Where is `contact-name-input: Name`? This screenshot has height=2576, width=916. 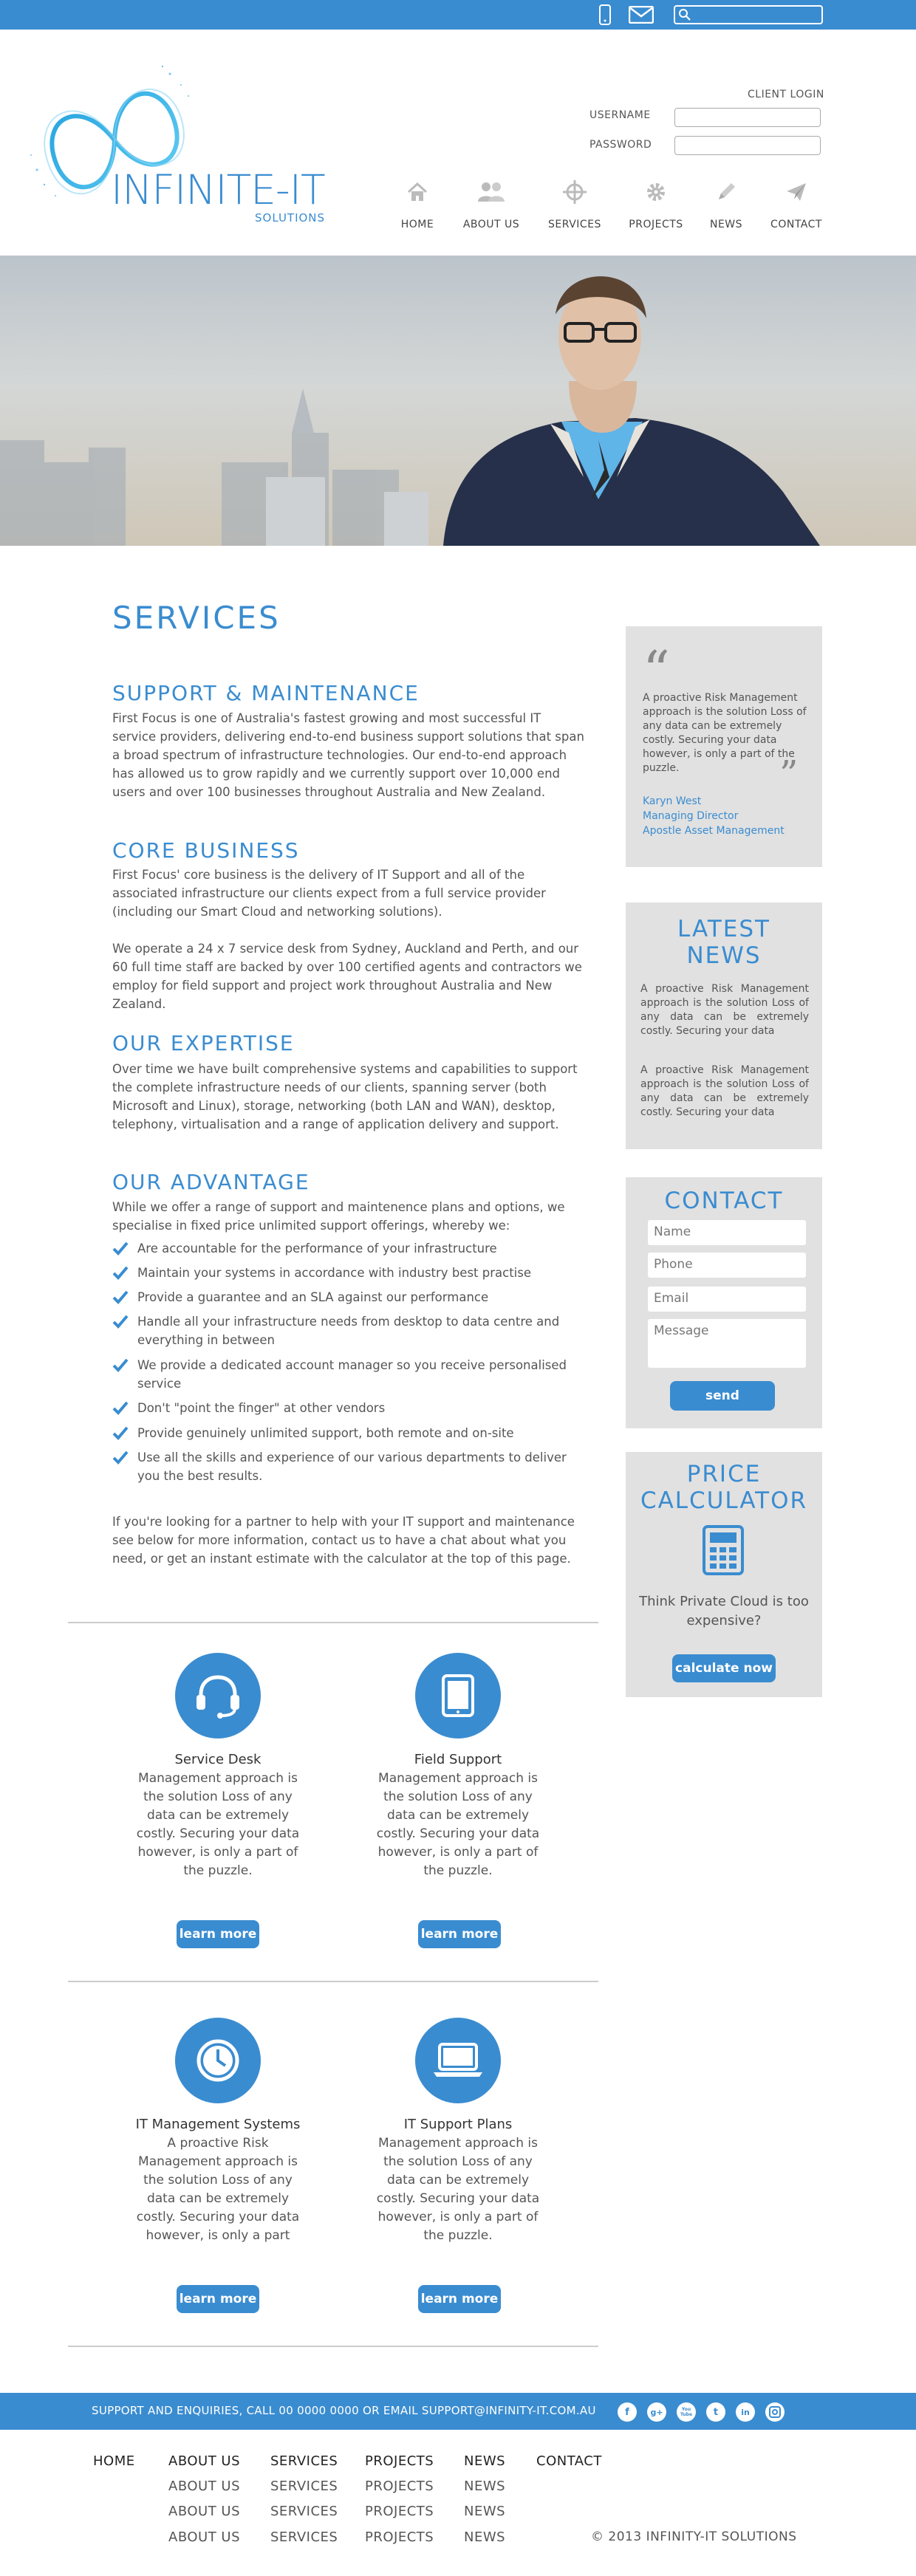
contact-name-input: Name is located at coordinates (727, 1232).